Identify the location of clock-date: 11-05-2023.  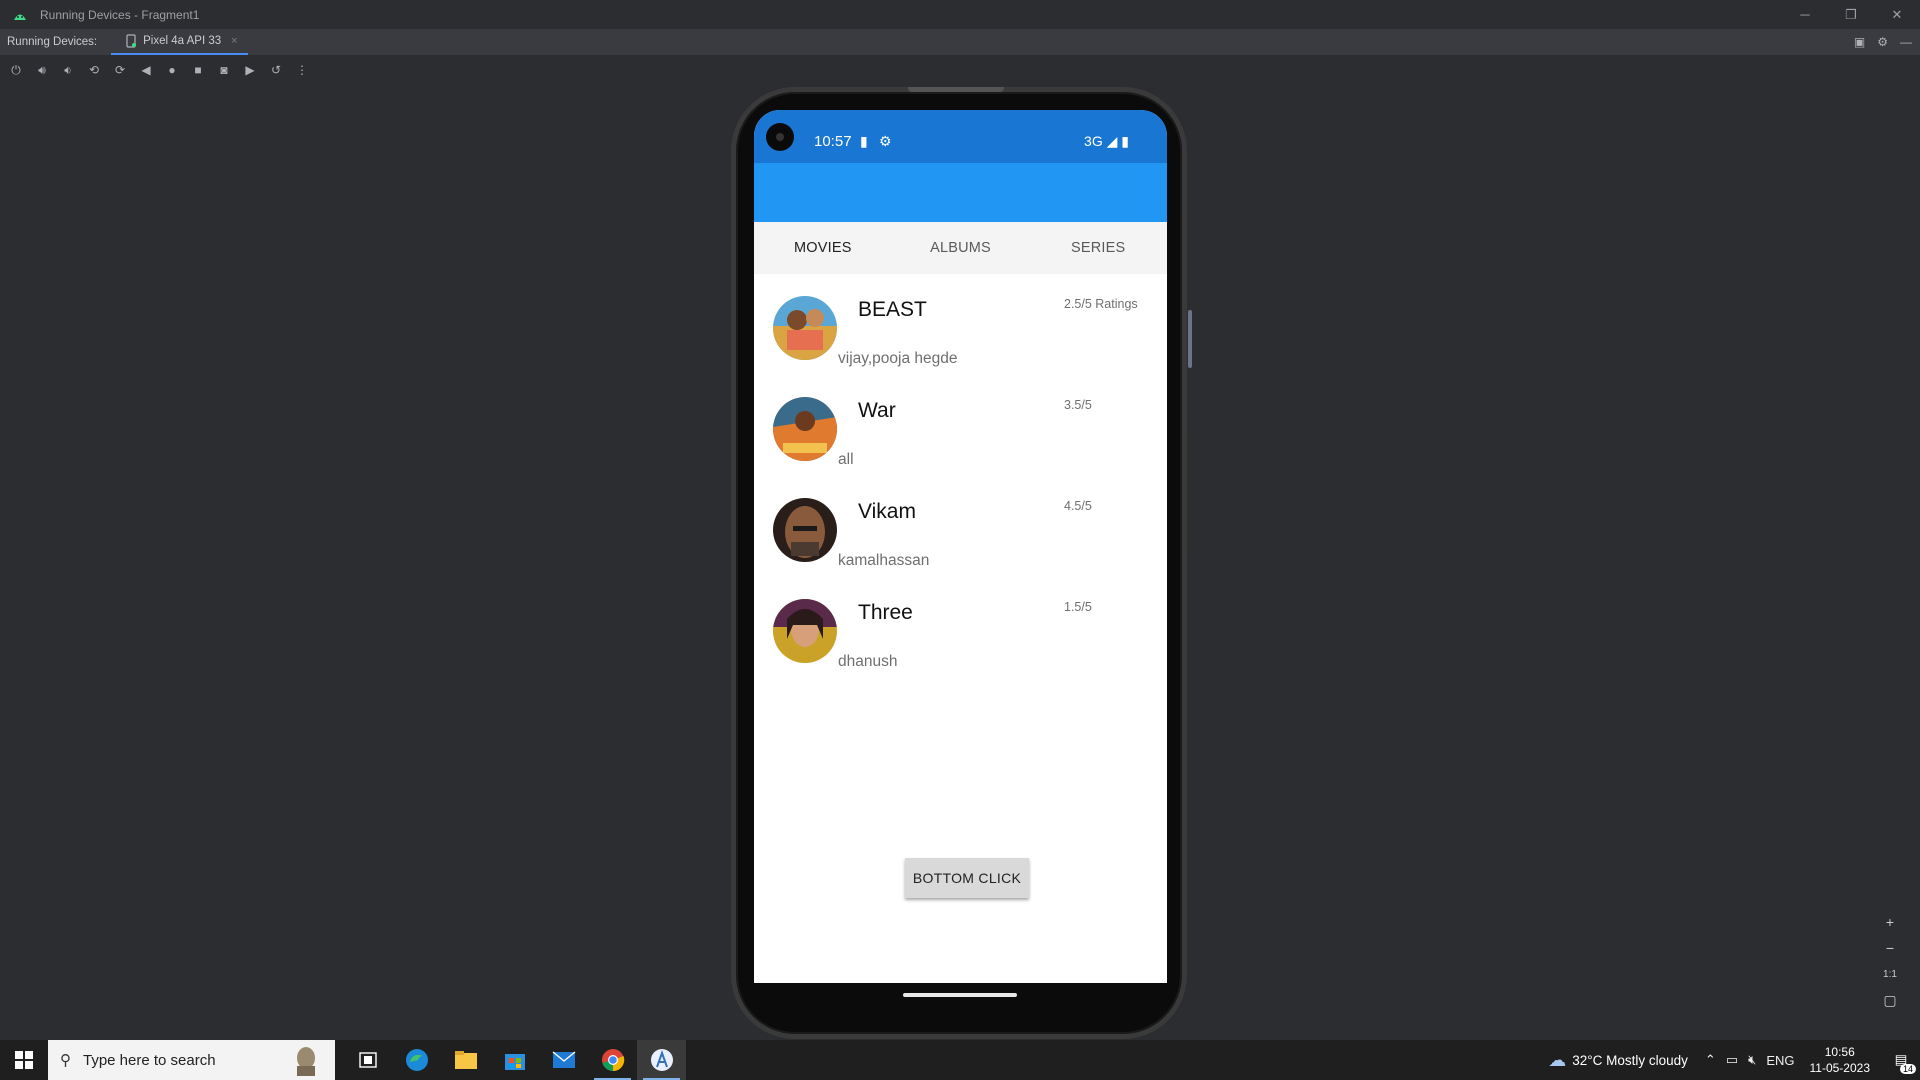
(1840, 1068).